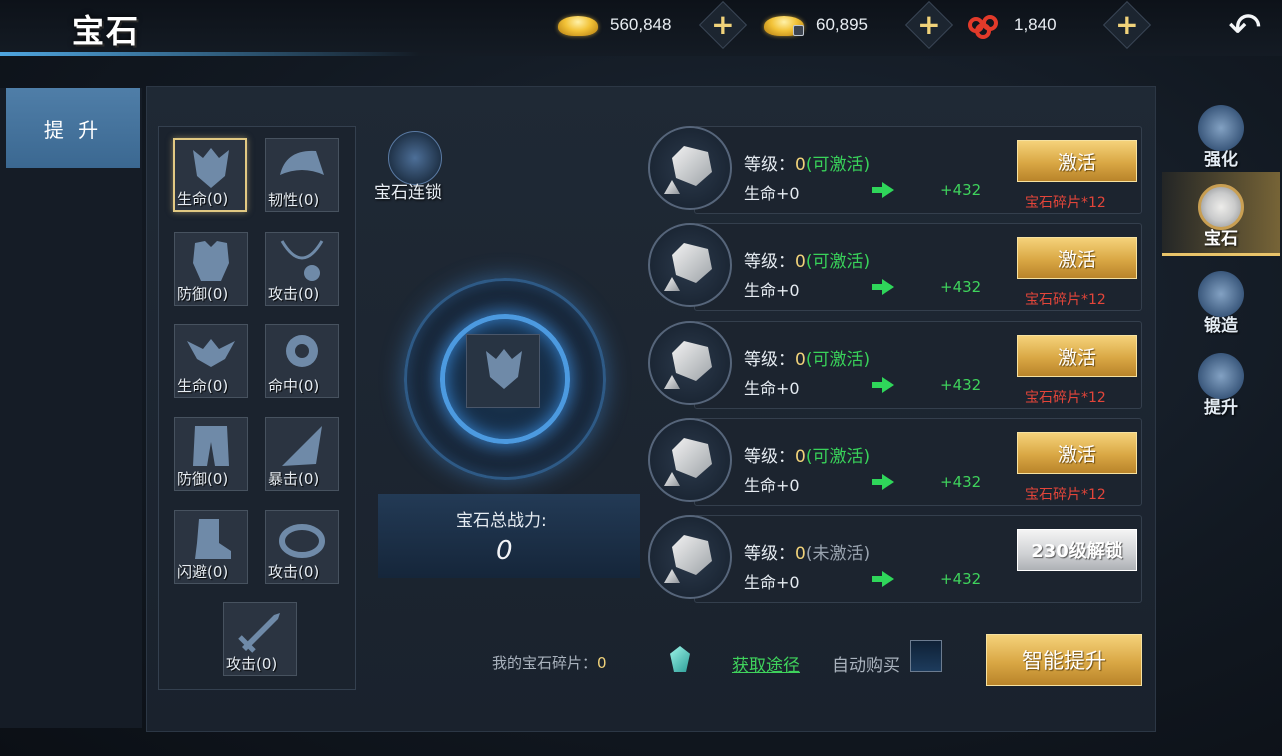  What do you see at coordinates (408, 193) in the screenshot?
I see `gem-chain-label: 宝石连锁` at bounding box center [408, 193].